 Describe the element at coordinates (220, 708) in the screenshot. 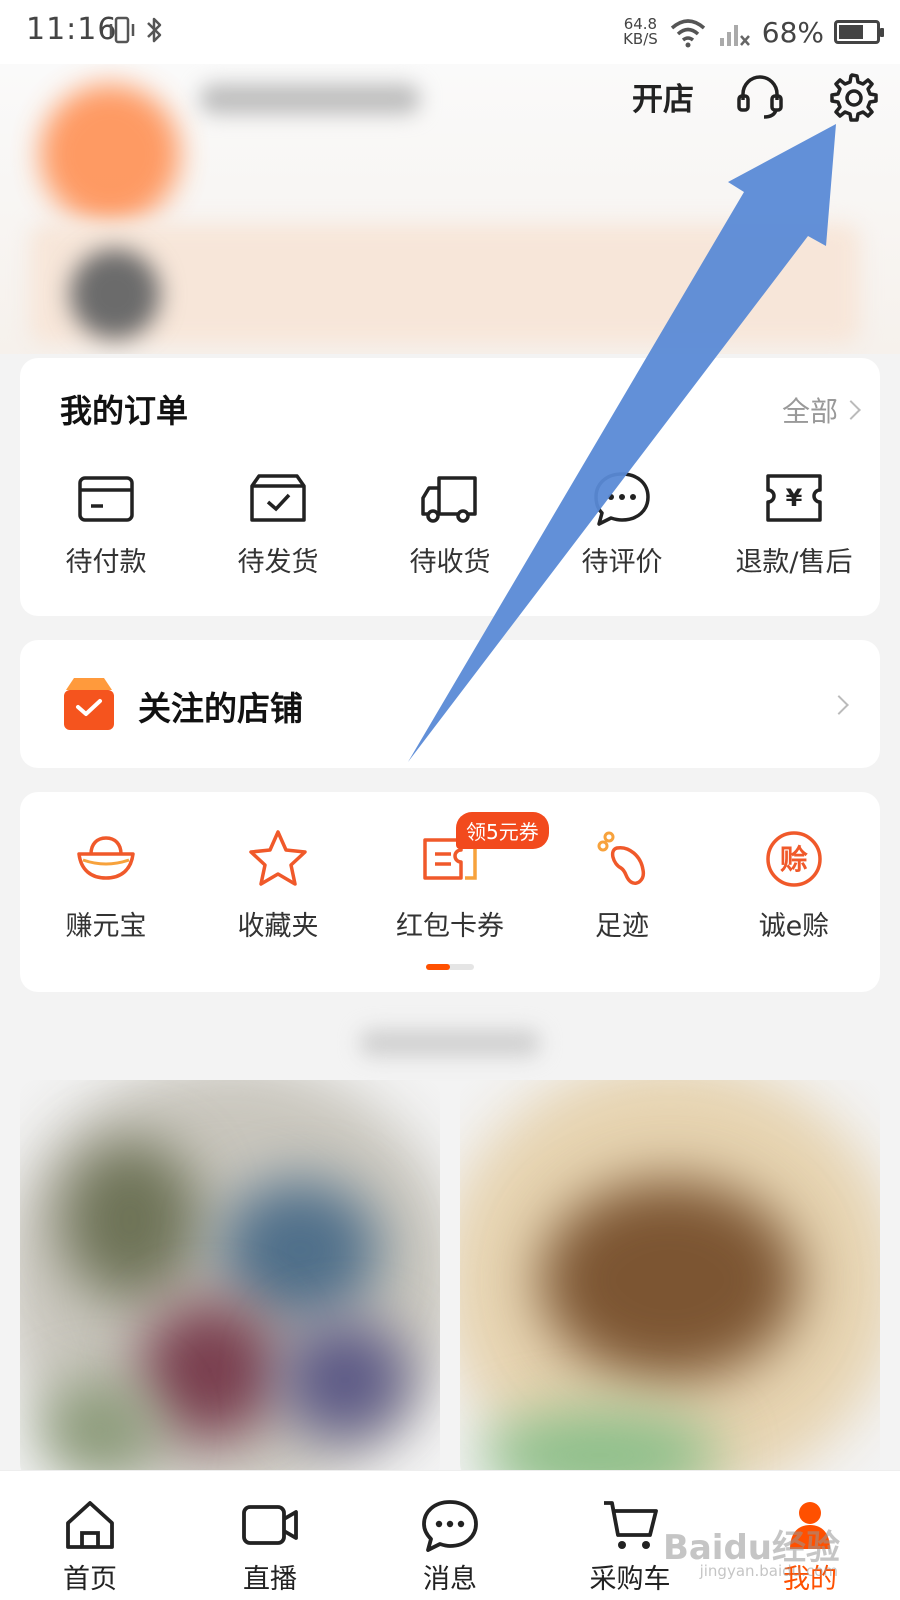

I see `followed-stores-title: 关注的店铺` at that location.